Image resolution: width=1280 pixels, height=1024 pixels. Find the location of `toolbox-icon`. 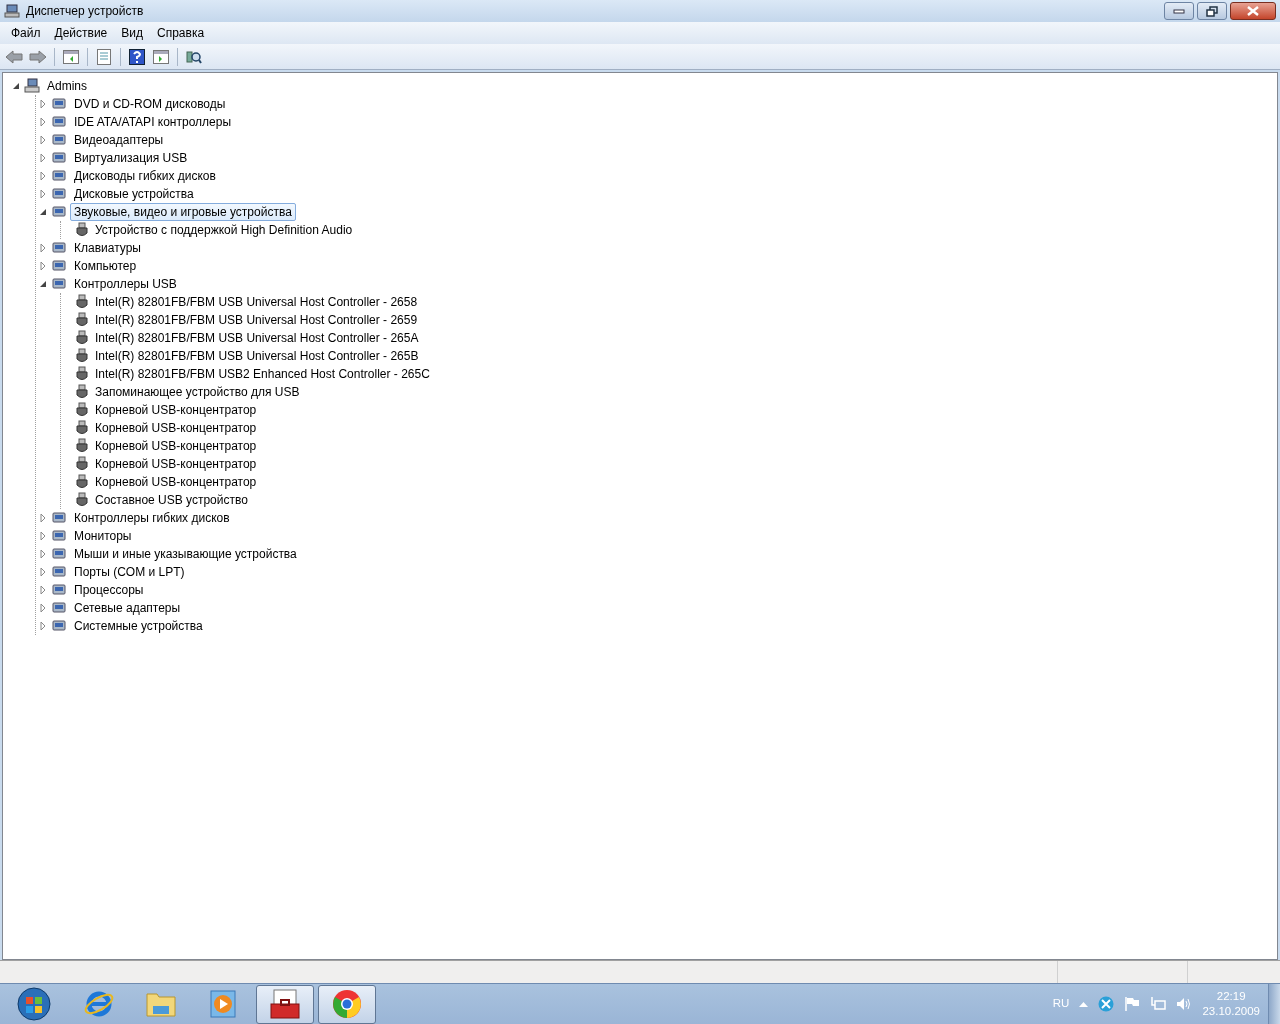

toolbox-icon is located at coordinates (285, 1004).